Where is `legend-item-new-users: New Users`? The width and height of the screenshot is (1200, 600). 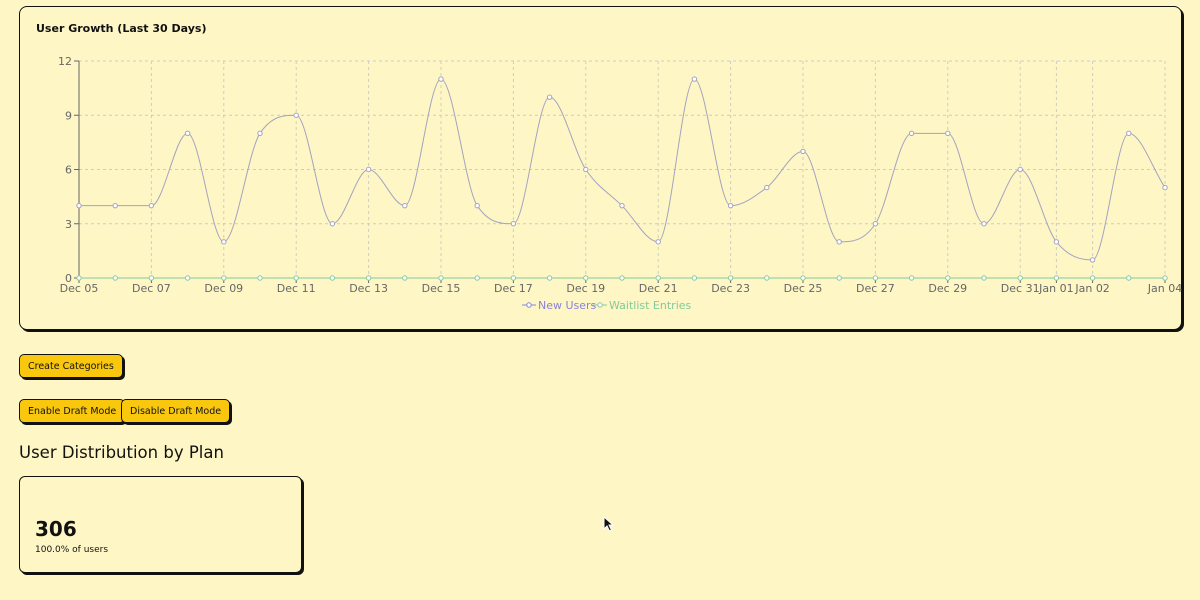 legend-item-new-users: New Users is located at coordinates (559, 305).